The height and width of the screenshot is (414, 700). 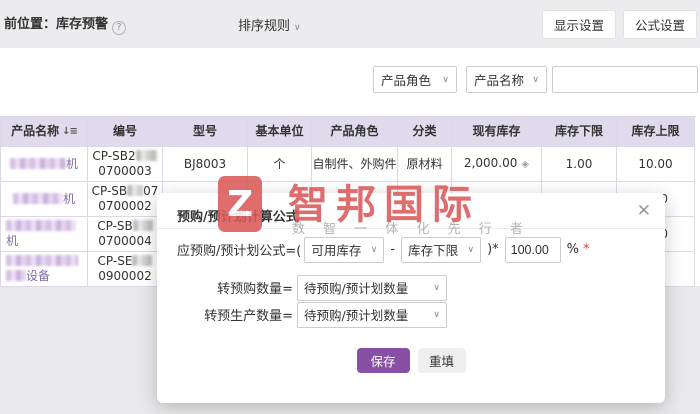 What do you see at coordinates (433, 250) in the screenshot?
I see `subtrahend-value: 库存下限` at bounding box center [433, 250].